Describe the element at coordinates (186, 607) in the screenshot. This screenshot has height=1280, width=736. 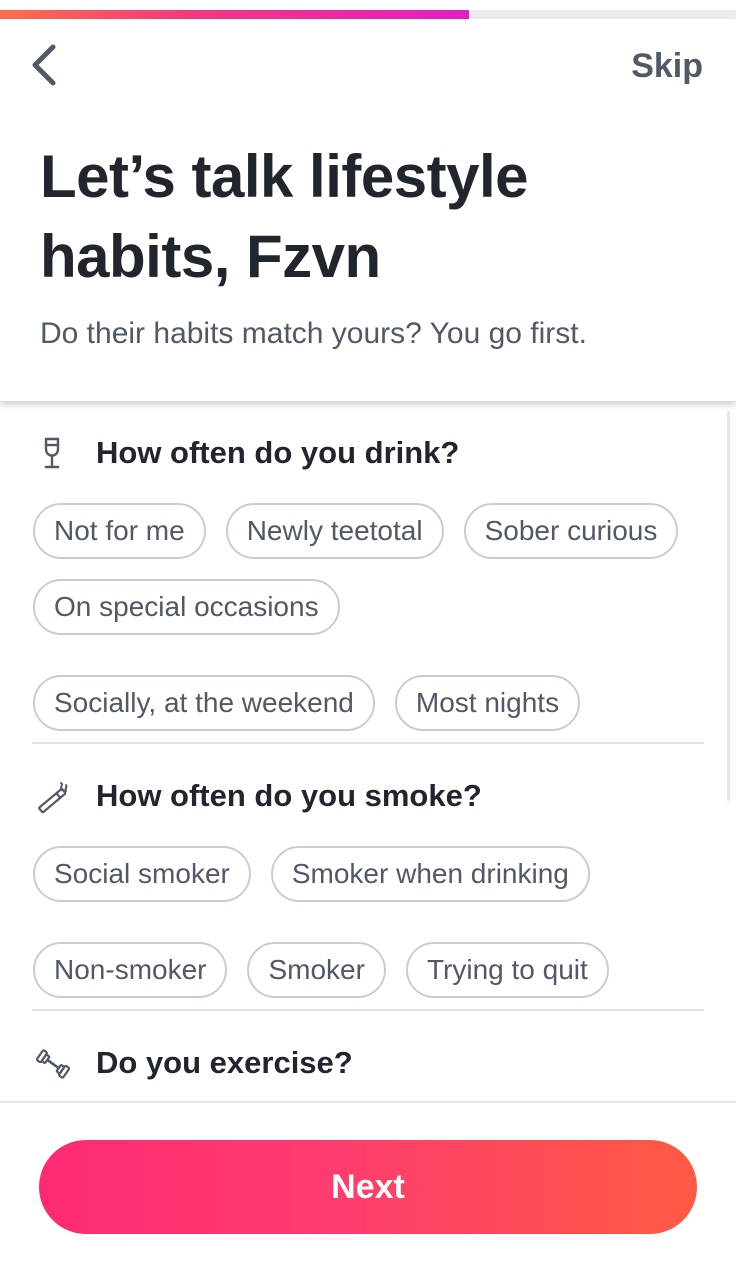
I see `drink-option-on-special-occasions: On special occasions` at that location.